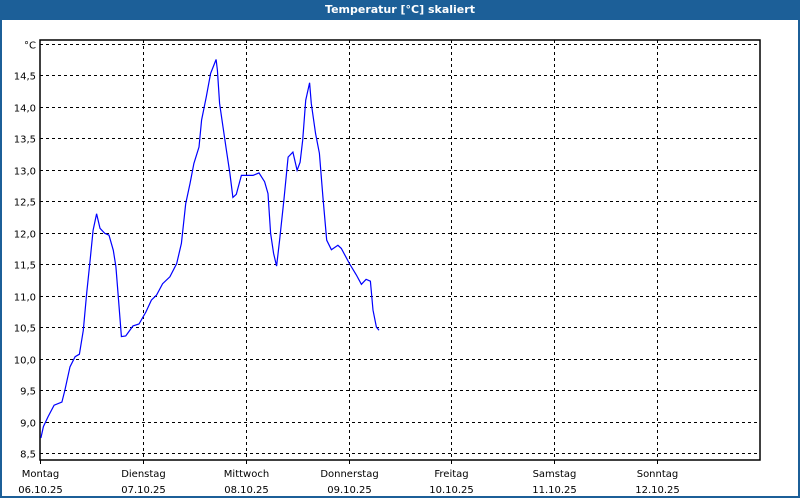 The height and width of the screenshot is (500, 800). Describe the element at coordinates (451, 490) in the screenshot. I see `x-tick-date-label: 10.10.25` at that location.